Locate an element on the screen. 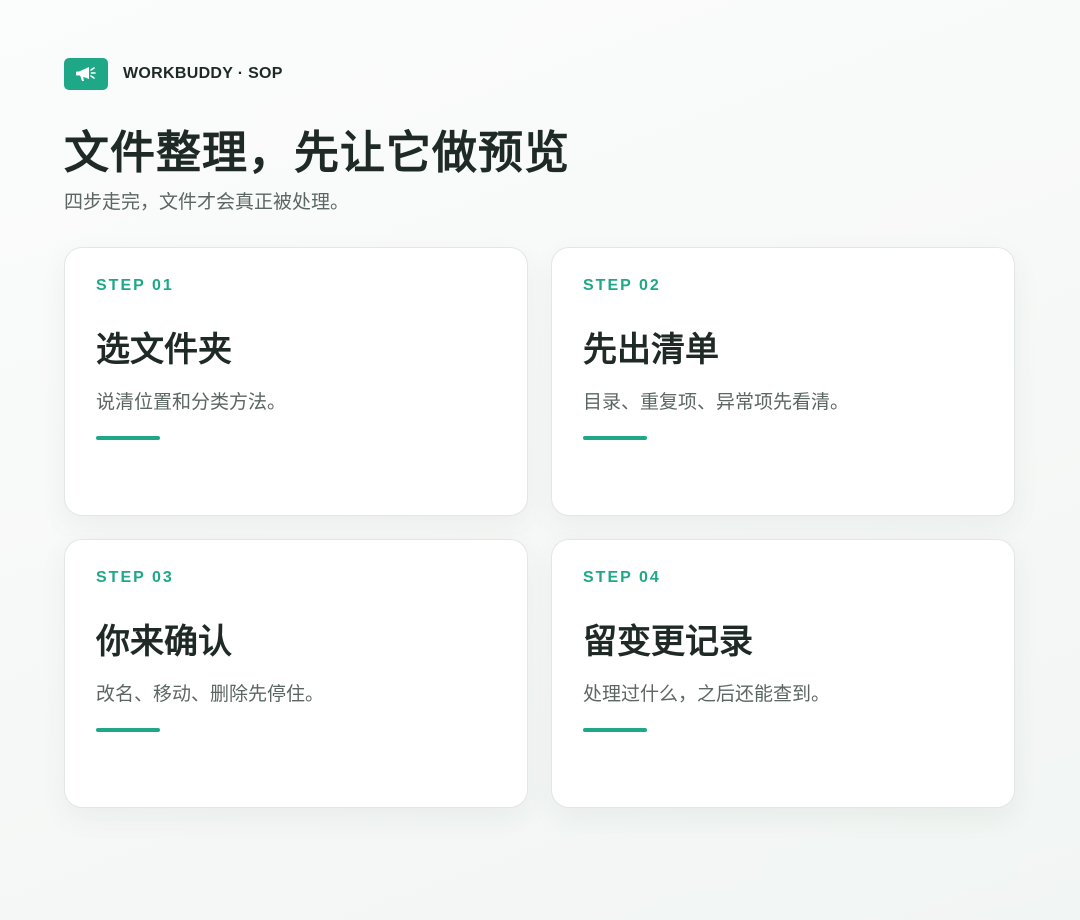  step-description: 目录、重复项、异常项先看清。 is located at coordinates (716, 402).